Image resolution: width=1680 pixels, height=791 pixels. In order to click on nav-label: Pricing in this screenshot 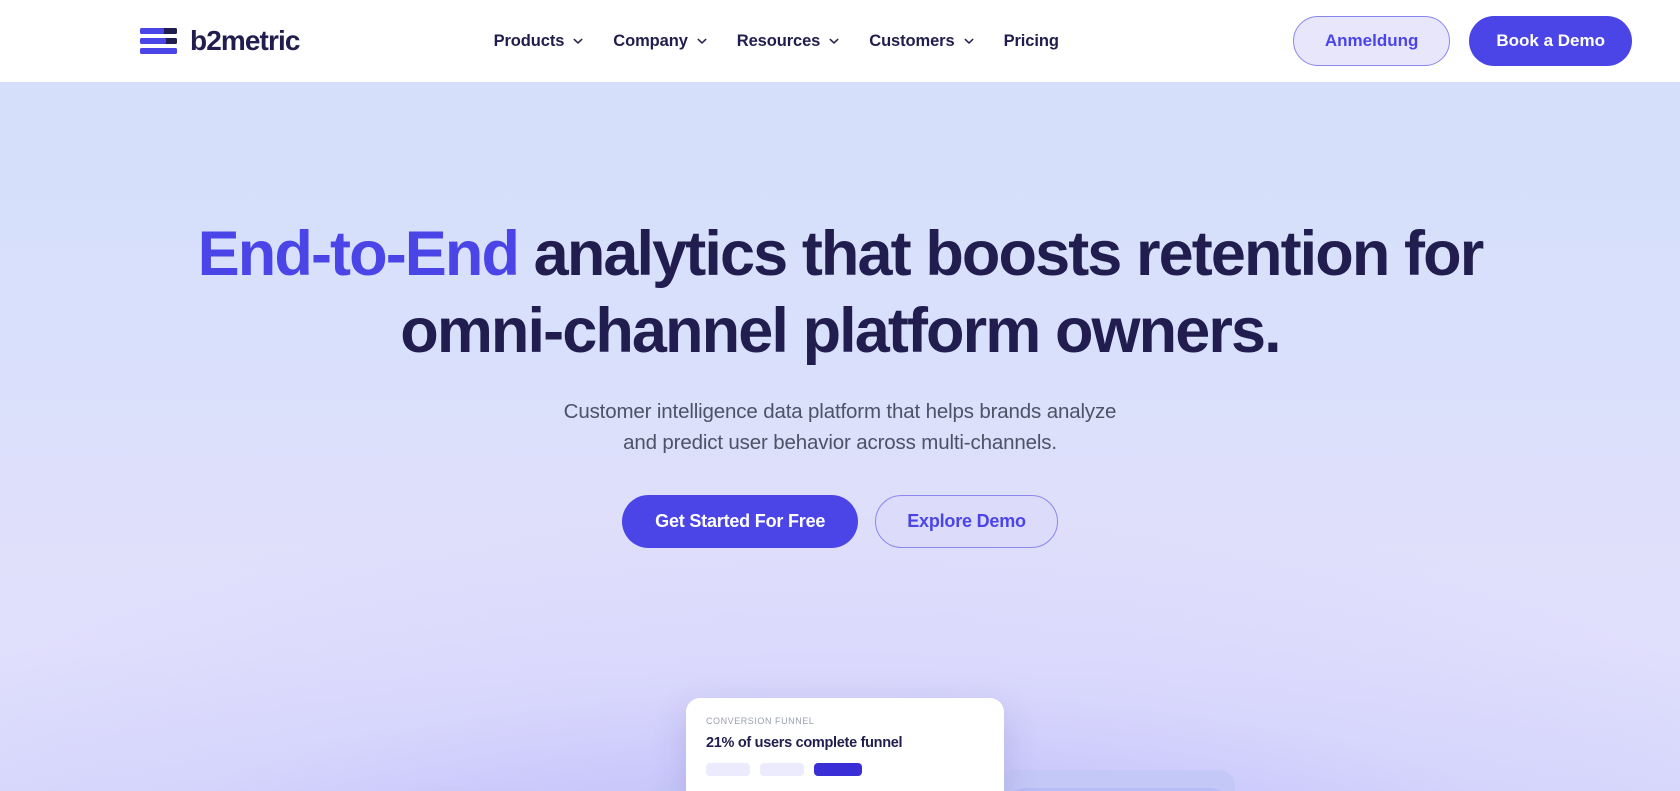, I will do `click(1031, 40)`.